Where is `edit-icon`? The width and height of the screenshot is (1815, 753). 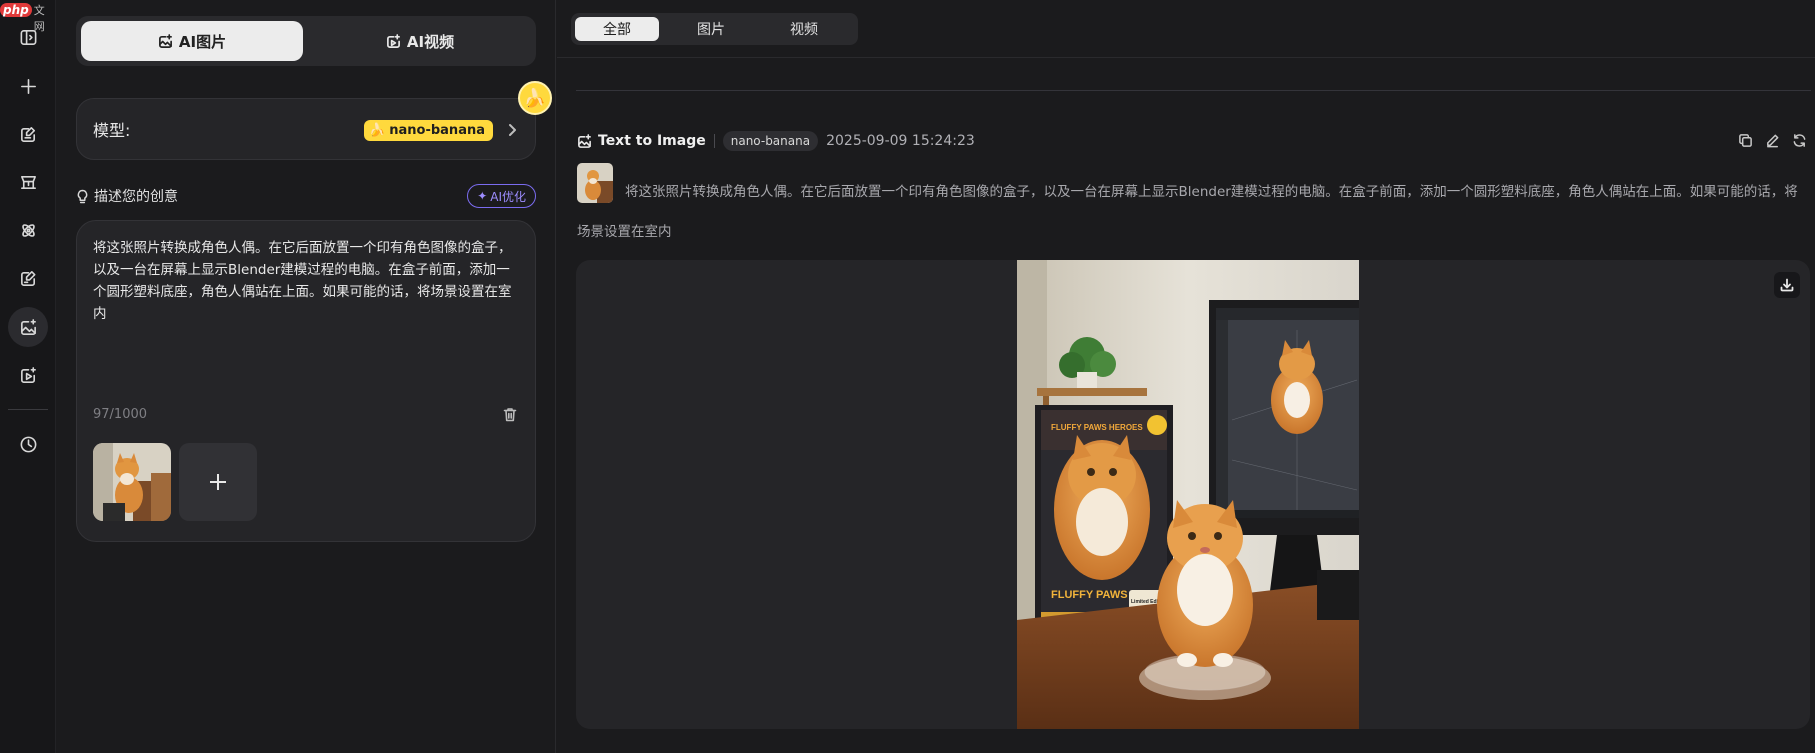 edit-icon is located at coordinates (1772, 140).